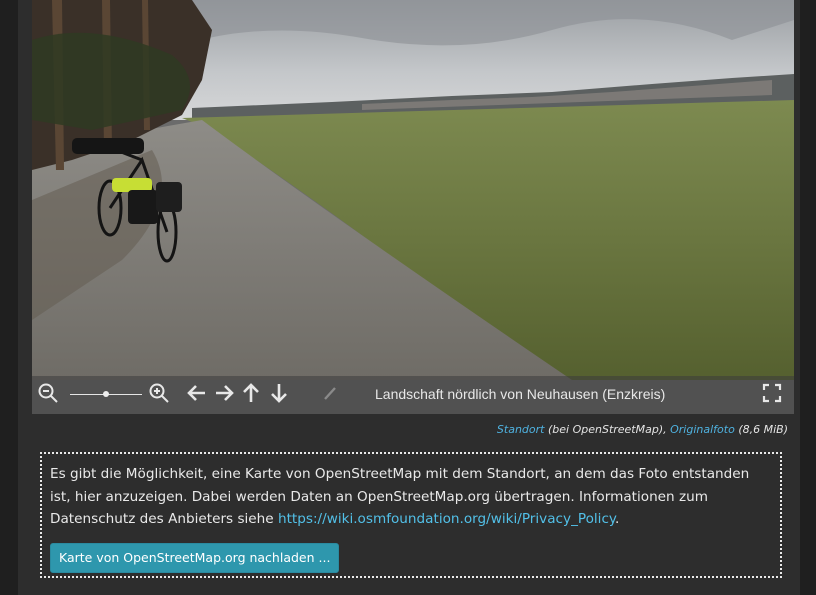 Image resolution: width=816 pixels, height=595 pixels. What do you see at coordinates (226, 395) in the screenshot?
I see `arrow-right-icon` at bounding box center [226, 395].